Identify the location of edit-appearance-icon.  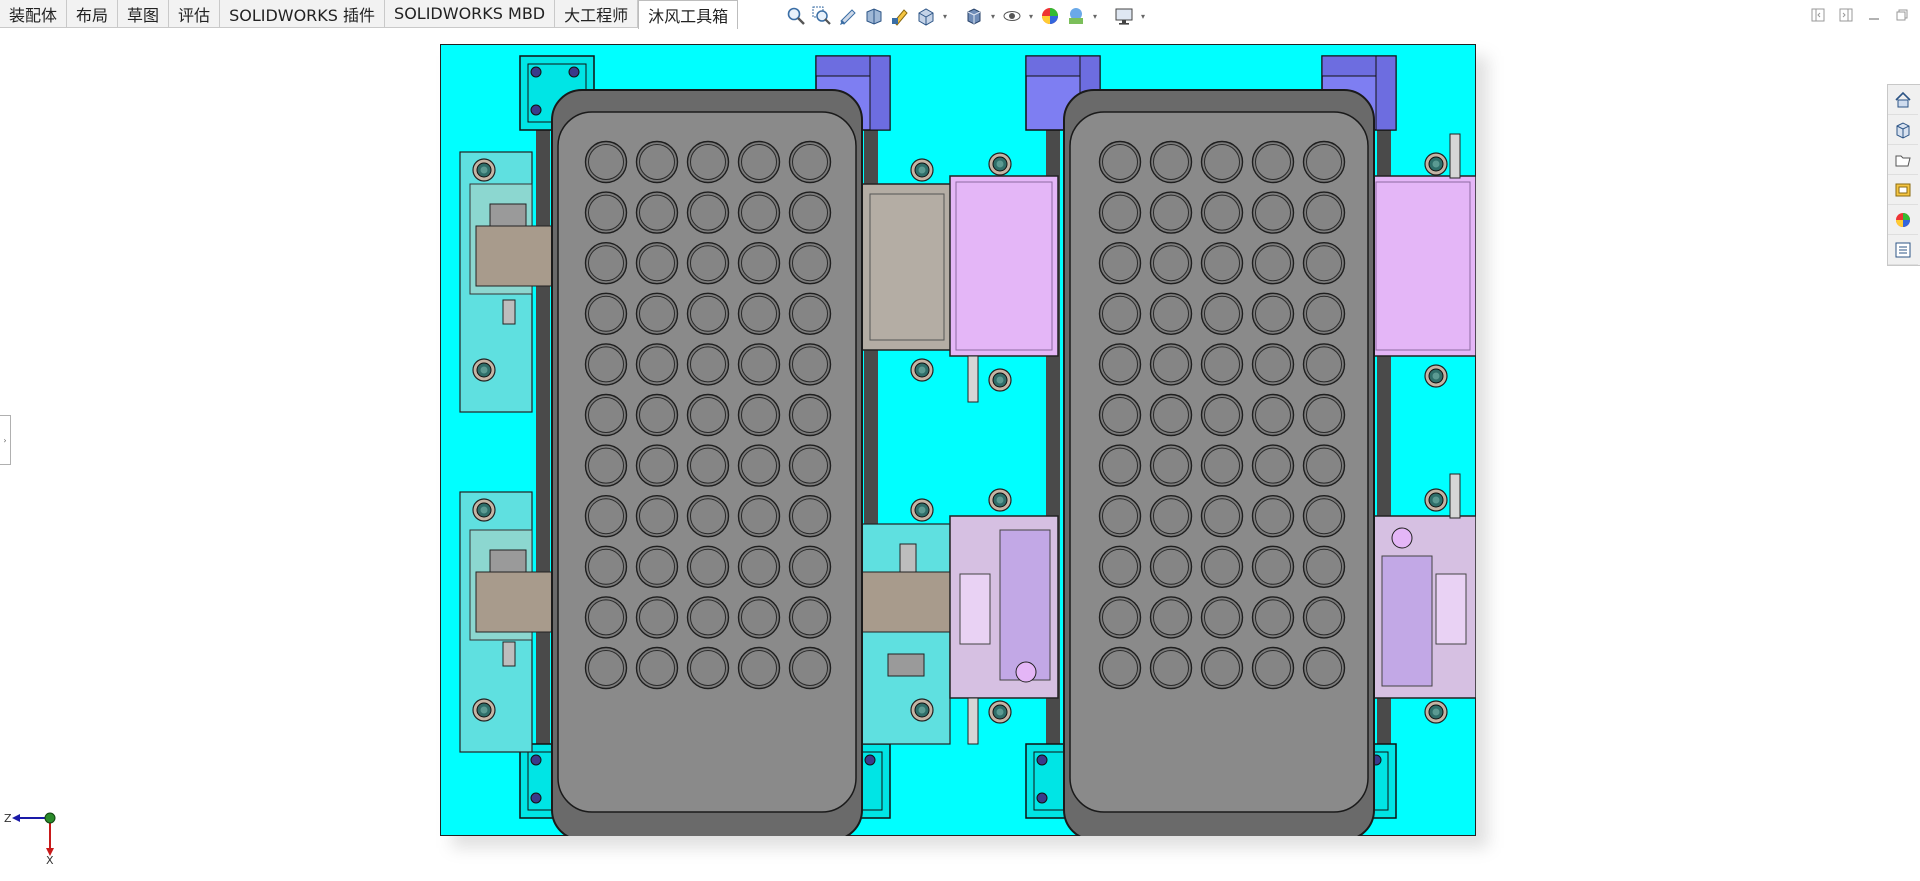
(1050, 16).